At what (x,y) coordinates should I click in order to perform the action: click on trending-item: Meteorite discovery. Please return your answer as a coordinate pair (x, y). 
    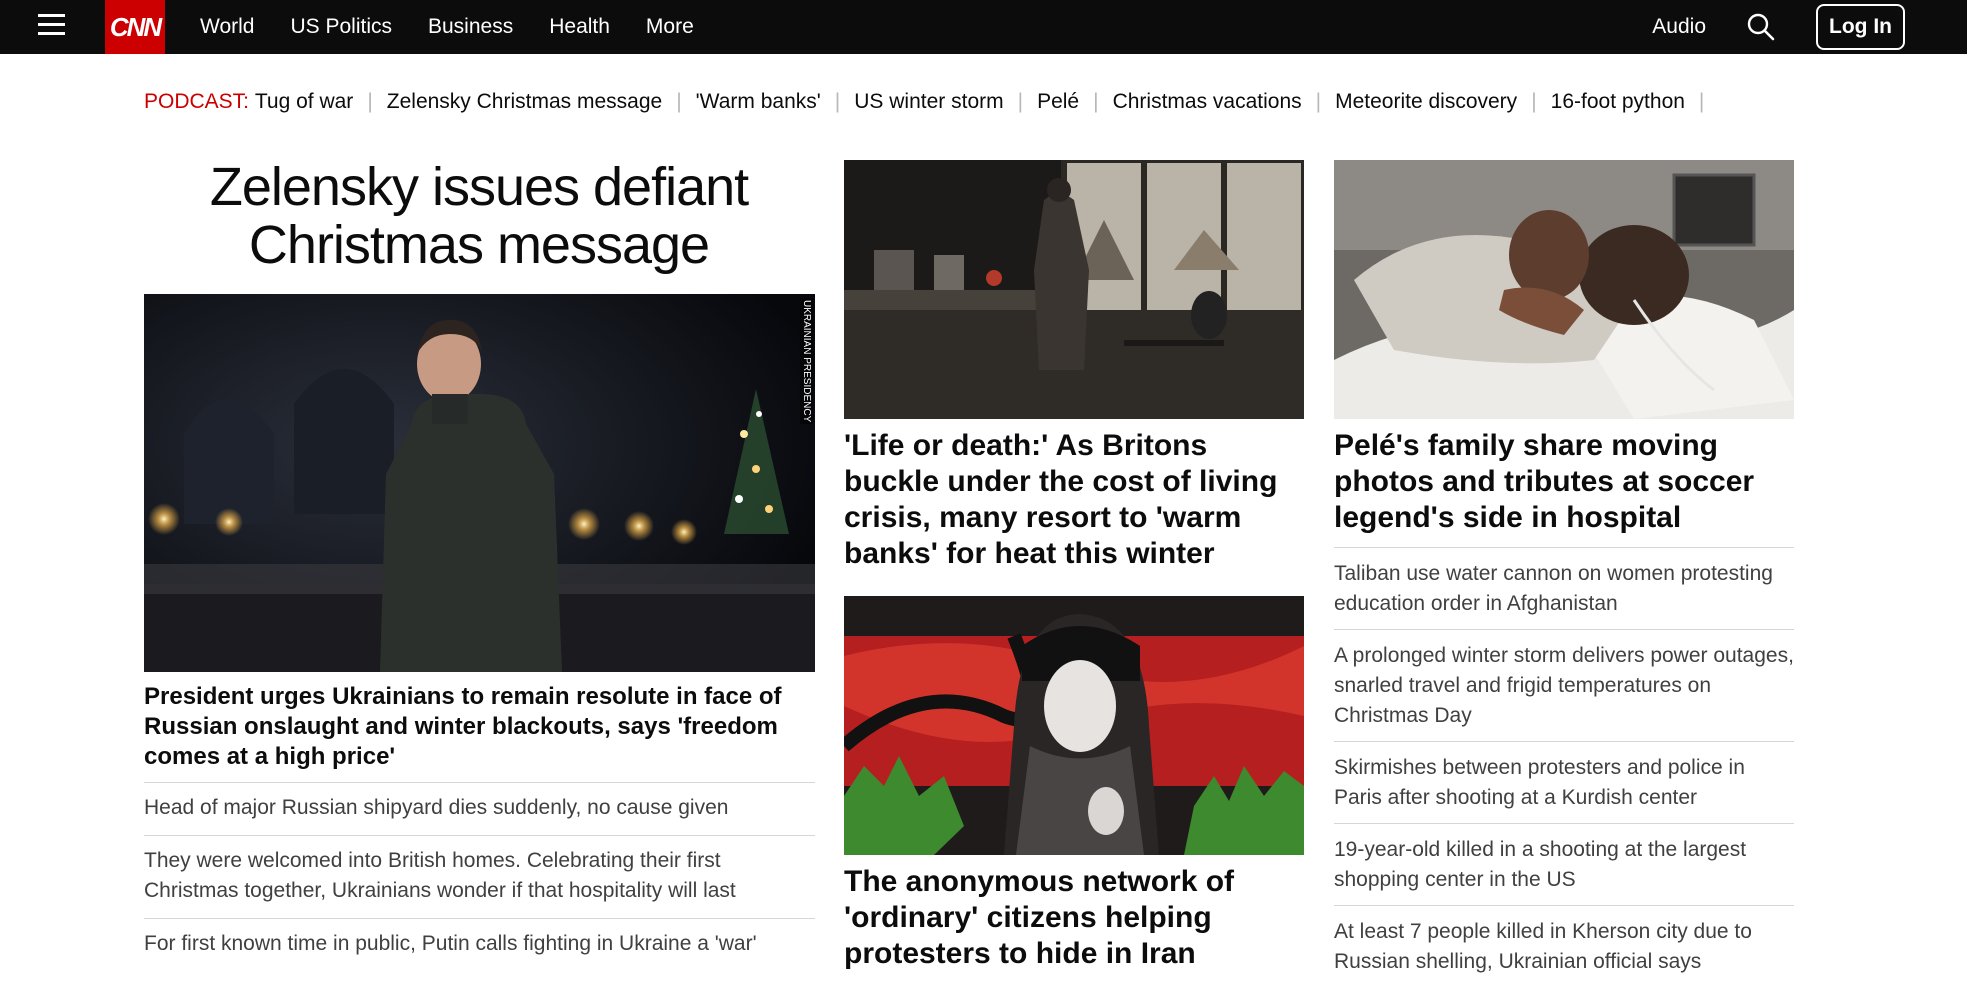
    Looking at the image, I should click on (1426, 102).